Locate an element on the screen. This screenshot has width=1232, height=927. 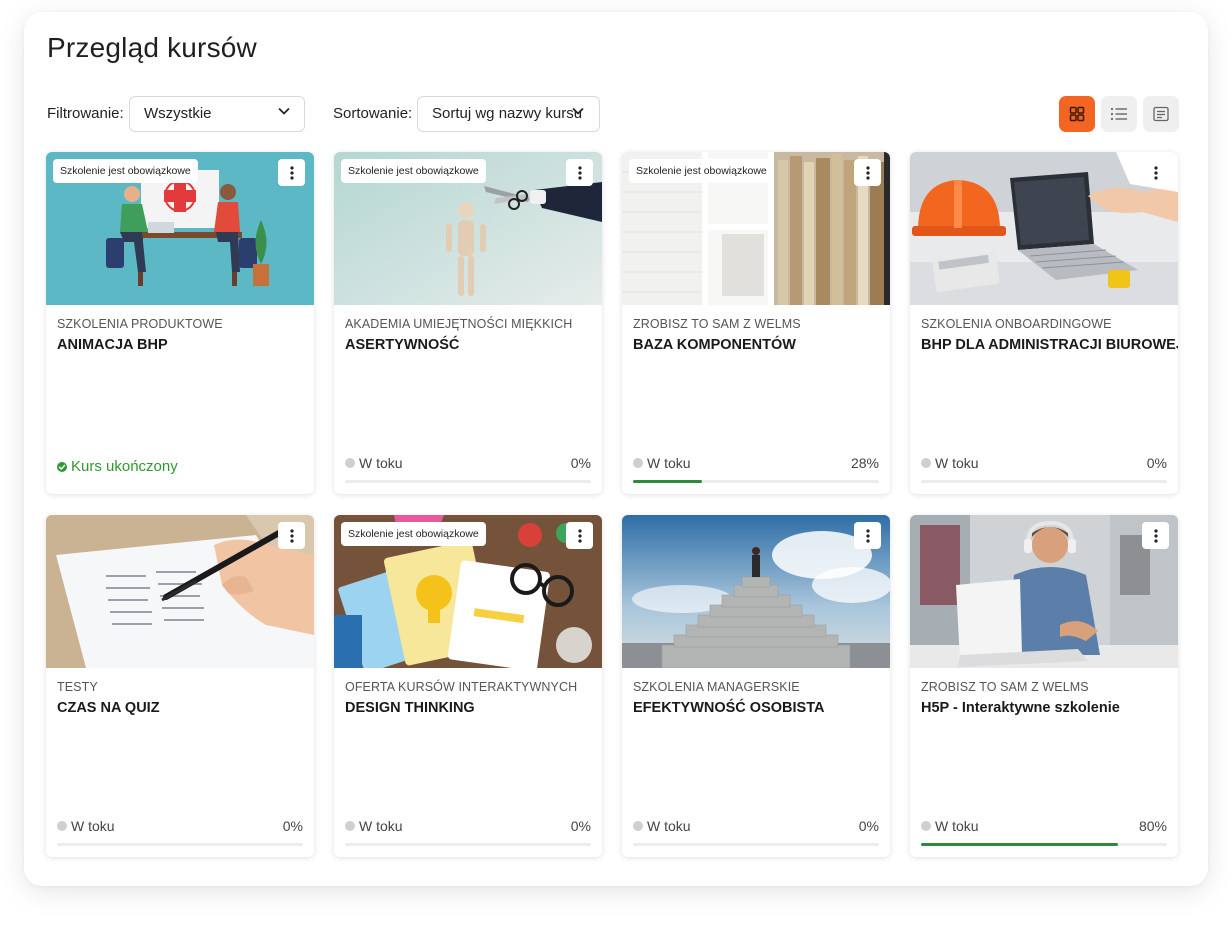
course-title: DESIGN THINKING is located at coordinates (410, 708).